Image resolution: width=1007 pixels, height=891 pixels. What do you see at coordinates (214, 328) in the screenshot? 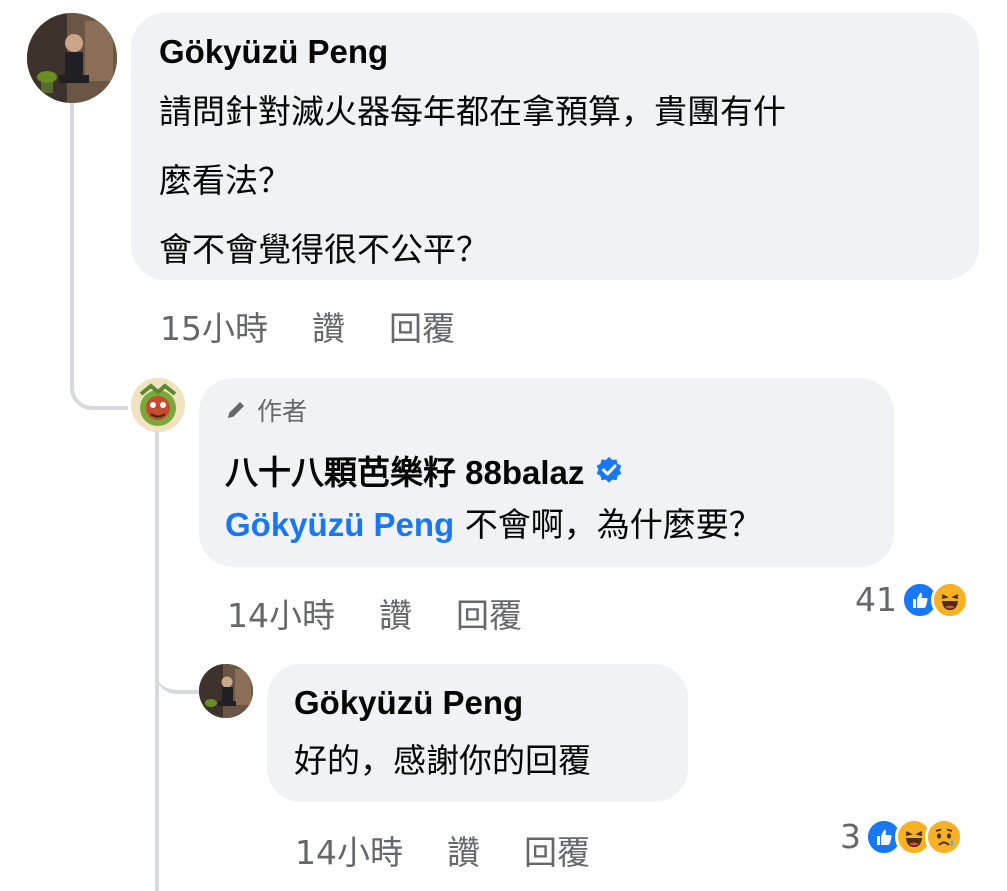
I see `comment-time: 15小時` at bounding box center [214, 328].